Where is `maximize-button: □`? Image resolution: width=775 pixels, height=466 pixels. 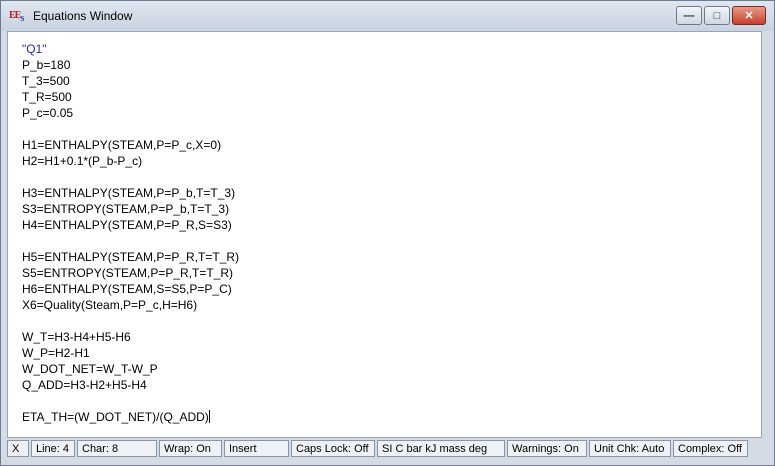
maximize-button: □ is located at coordinates (717, 15).